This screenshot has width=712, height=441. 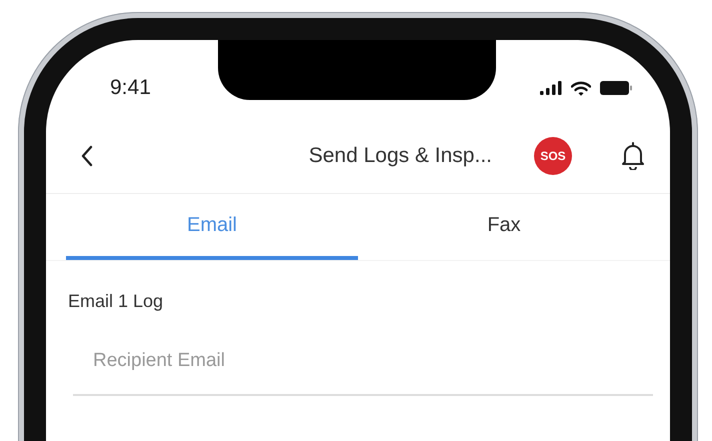 I want to click on tab: Fax, so click(x=504, y=227).